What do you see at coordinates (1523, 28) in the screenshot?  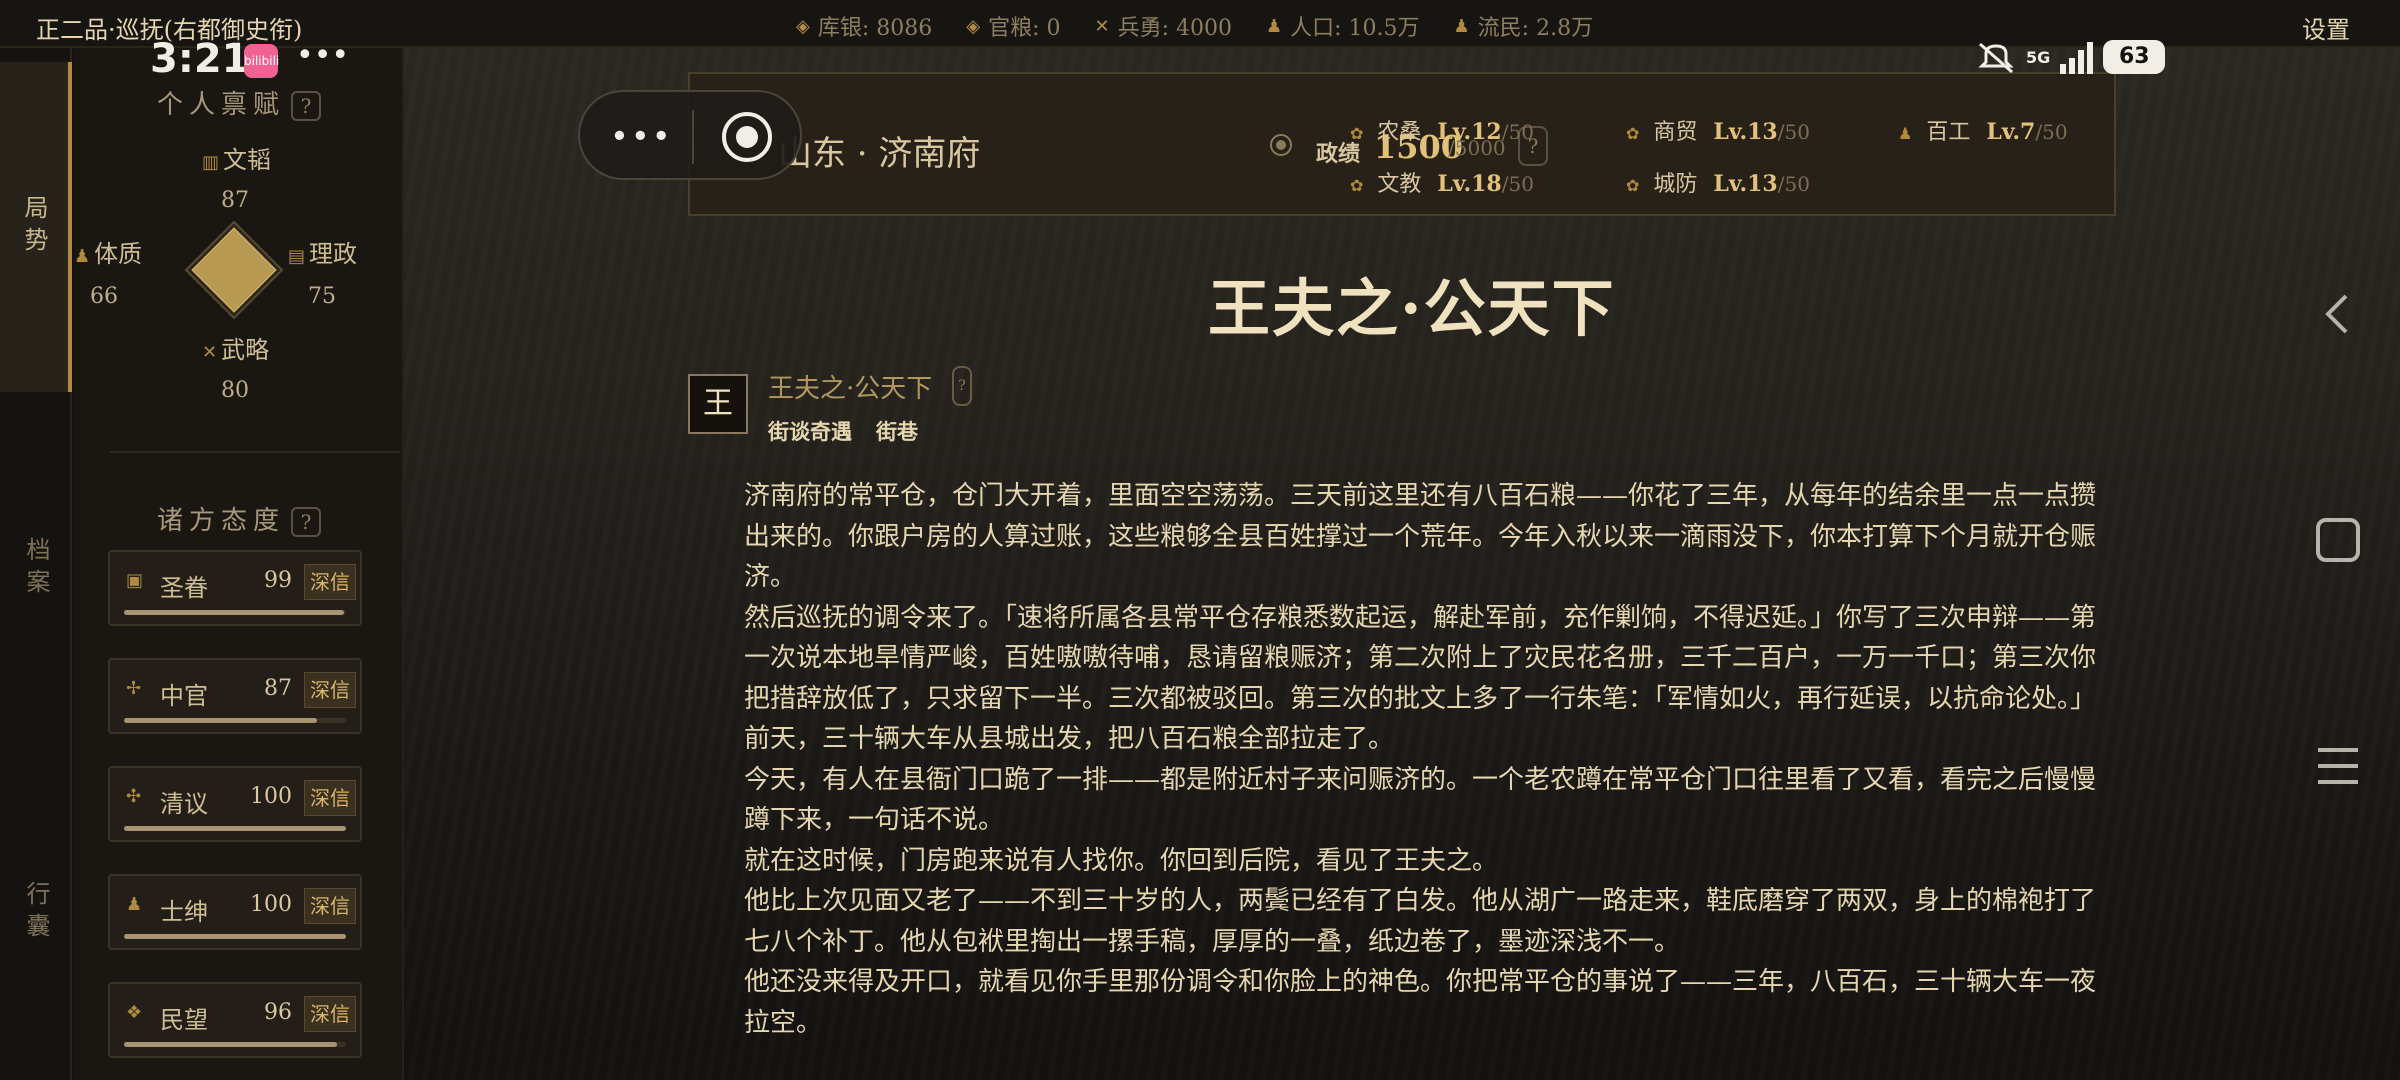 I see `resource-refugees: ♟ 流民: 2.8万` at bounding box center [1523, 28].